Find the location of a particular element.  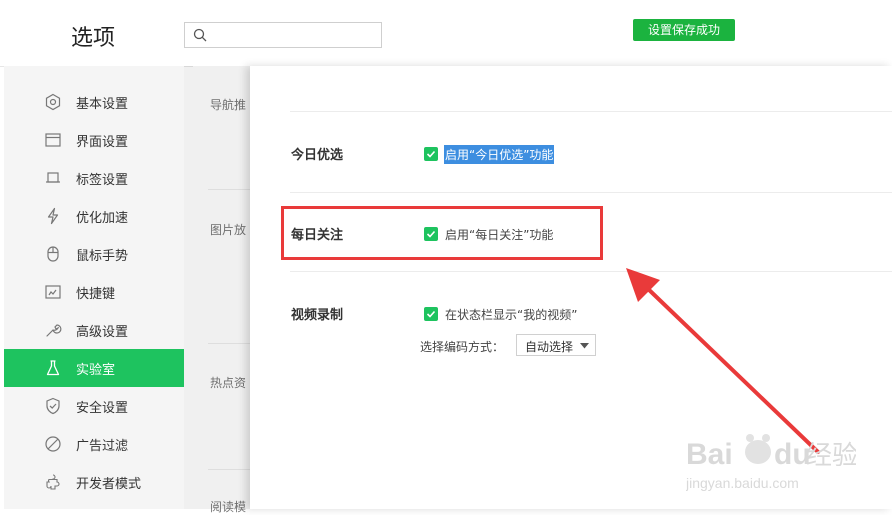

page-title: 选项 is located at coordinates (93, 38).